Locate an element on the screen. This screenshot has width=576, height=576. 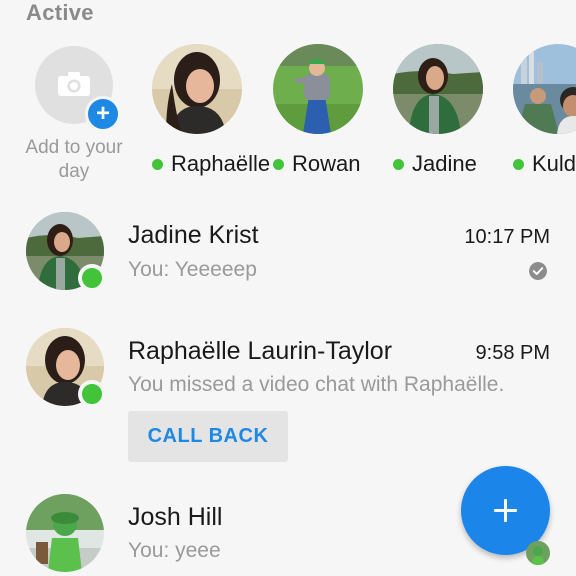
conversation-snippet: You: yeee is located at coordinates (174, 550).